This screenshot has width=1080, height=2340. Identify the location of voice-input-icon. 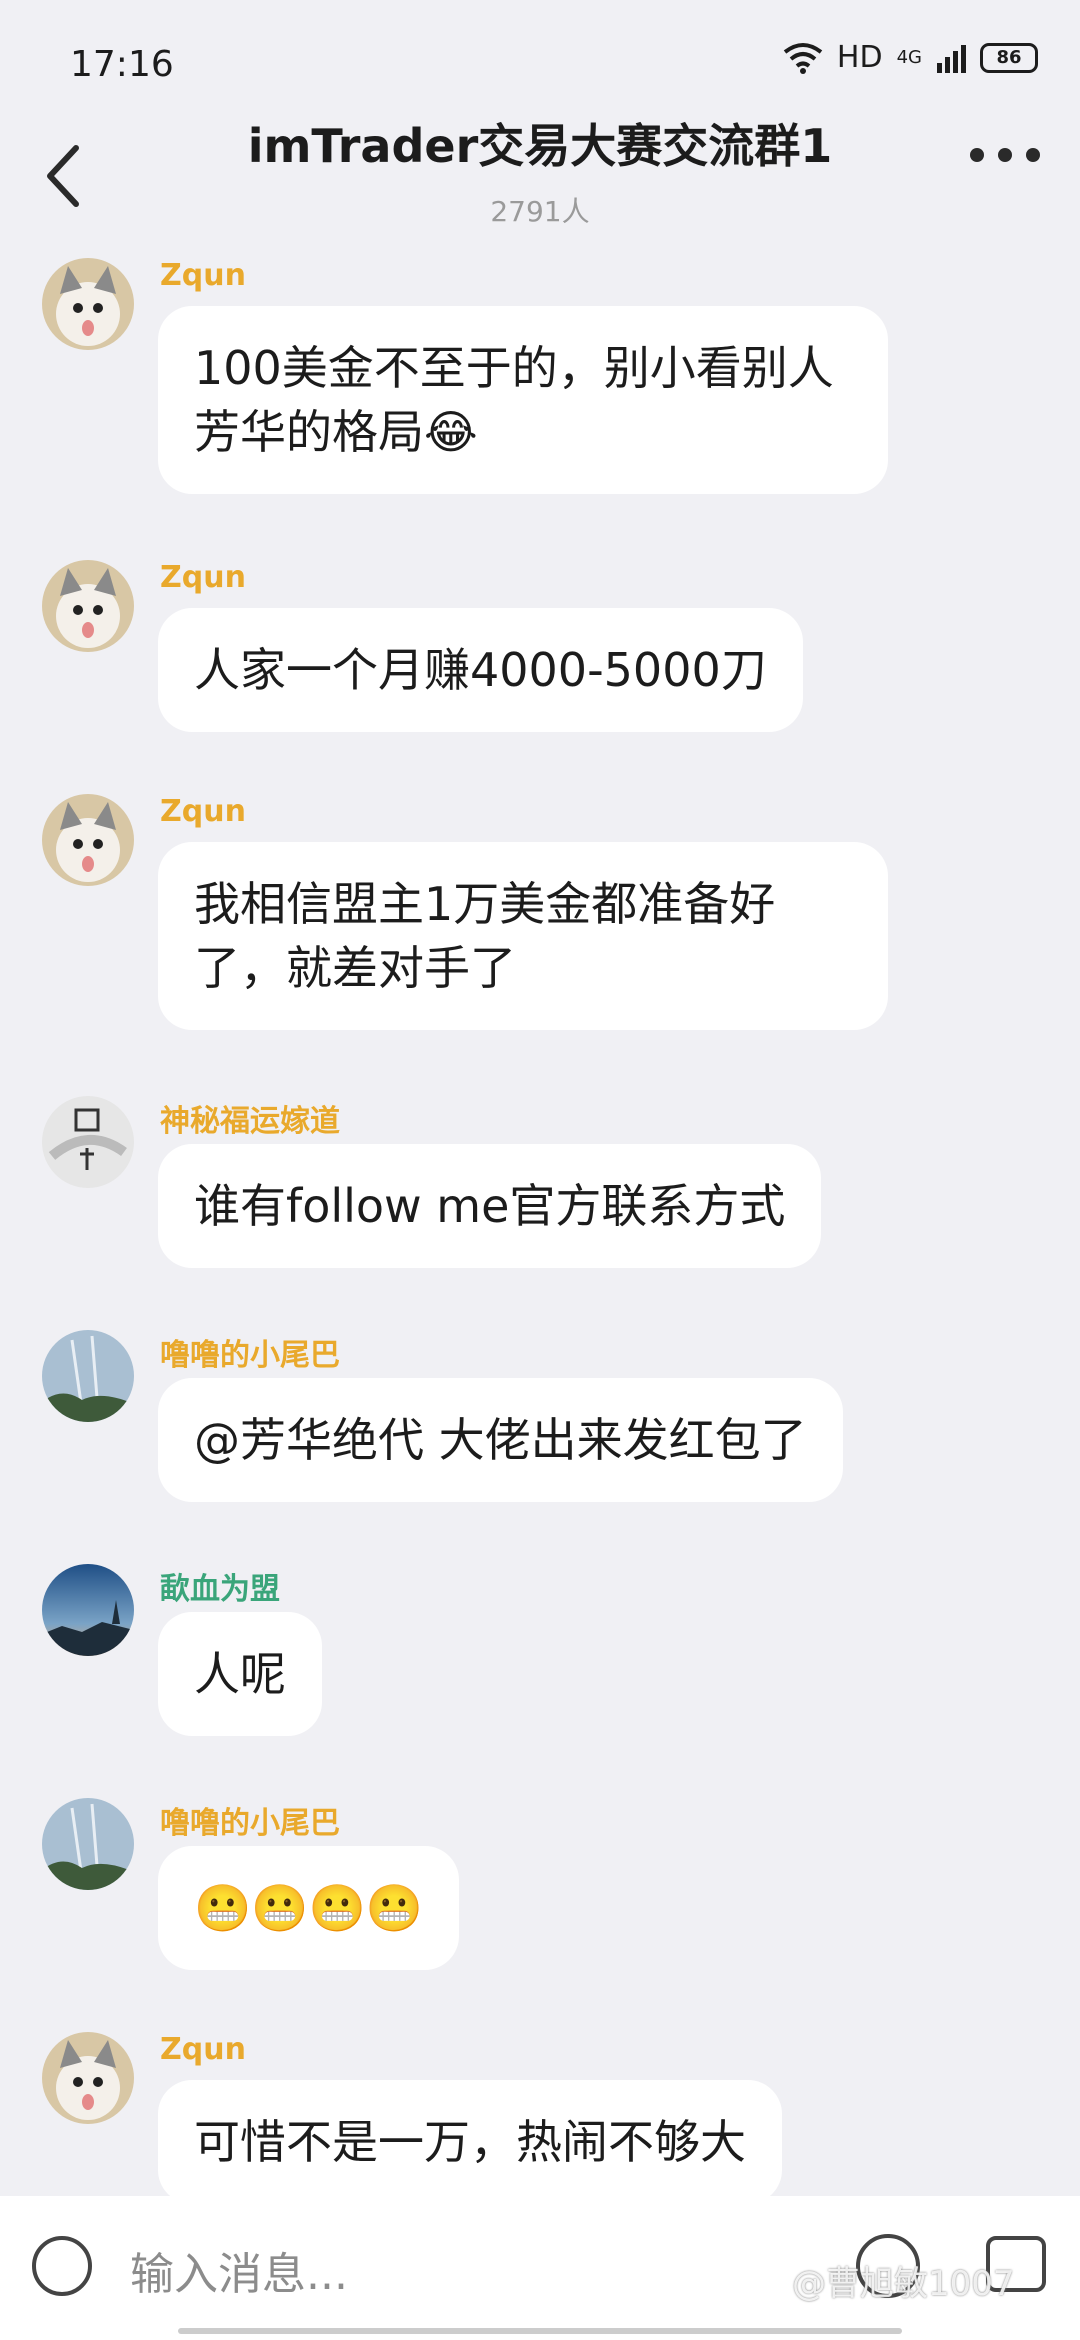
(62, 2266).